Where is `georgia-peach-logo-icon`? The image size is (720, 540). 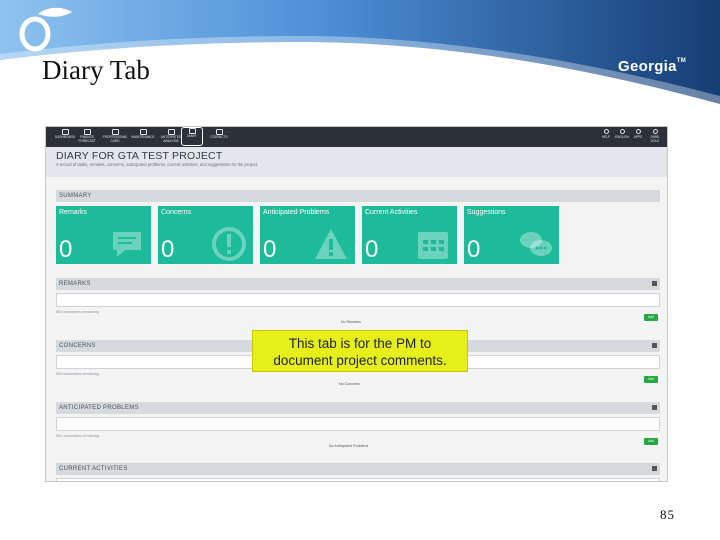 georgia-peach-logo-icon is located at coordinates (45, 29).